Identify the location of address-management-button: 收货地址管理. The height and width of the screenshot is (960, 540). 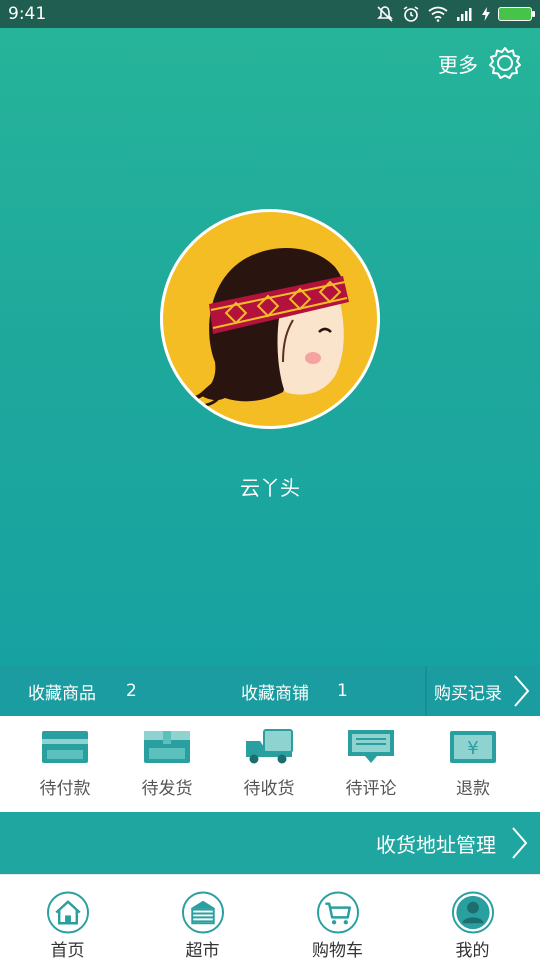
(270, 843).